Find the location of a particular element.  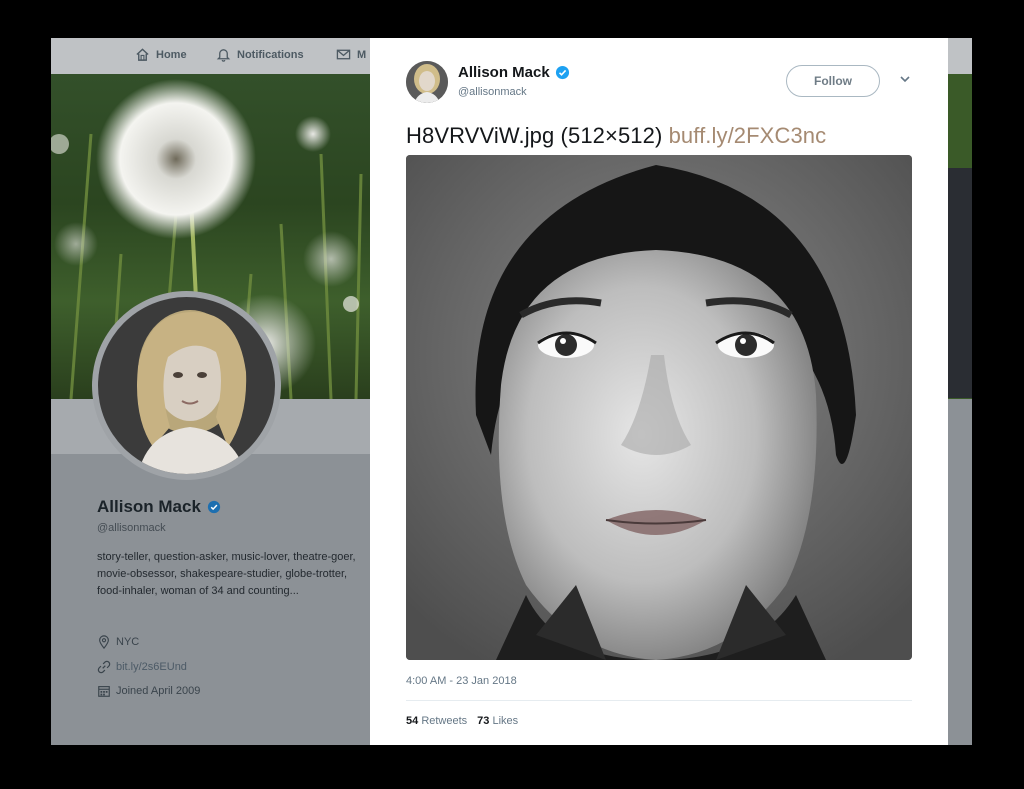

follow-button: Follow is located at coordinates (833, 81).